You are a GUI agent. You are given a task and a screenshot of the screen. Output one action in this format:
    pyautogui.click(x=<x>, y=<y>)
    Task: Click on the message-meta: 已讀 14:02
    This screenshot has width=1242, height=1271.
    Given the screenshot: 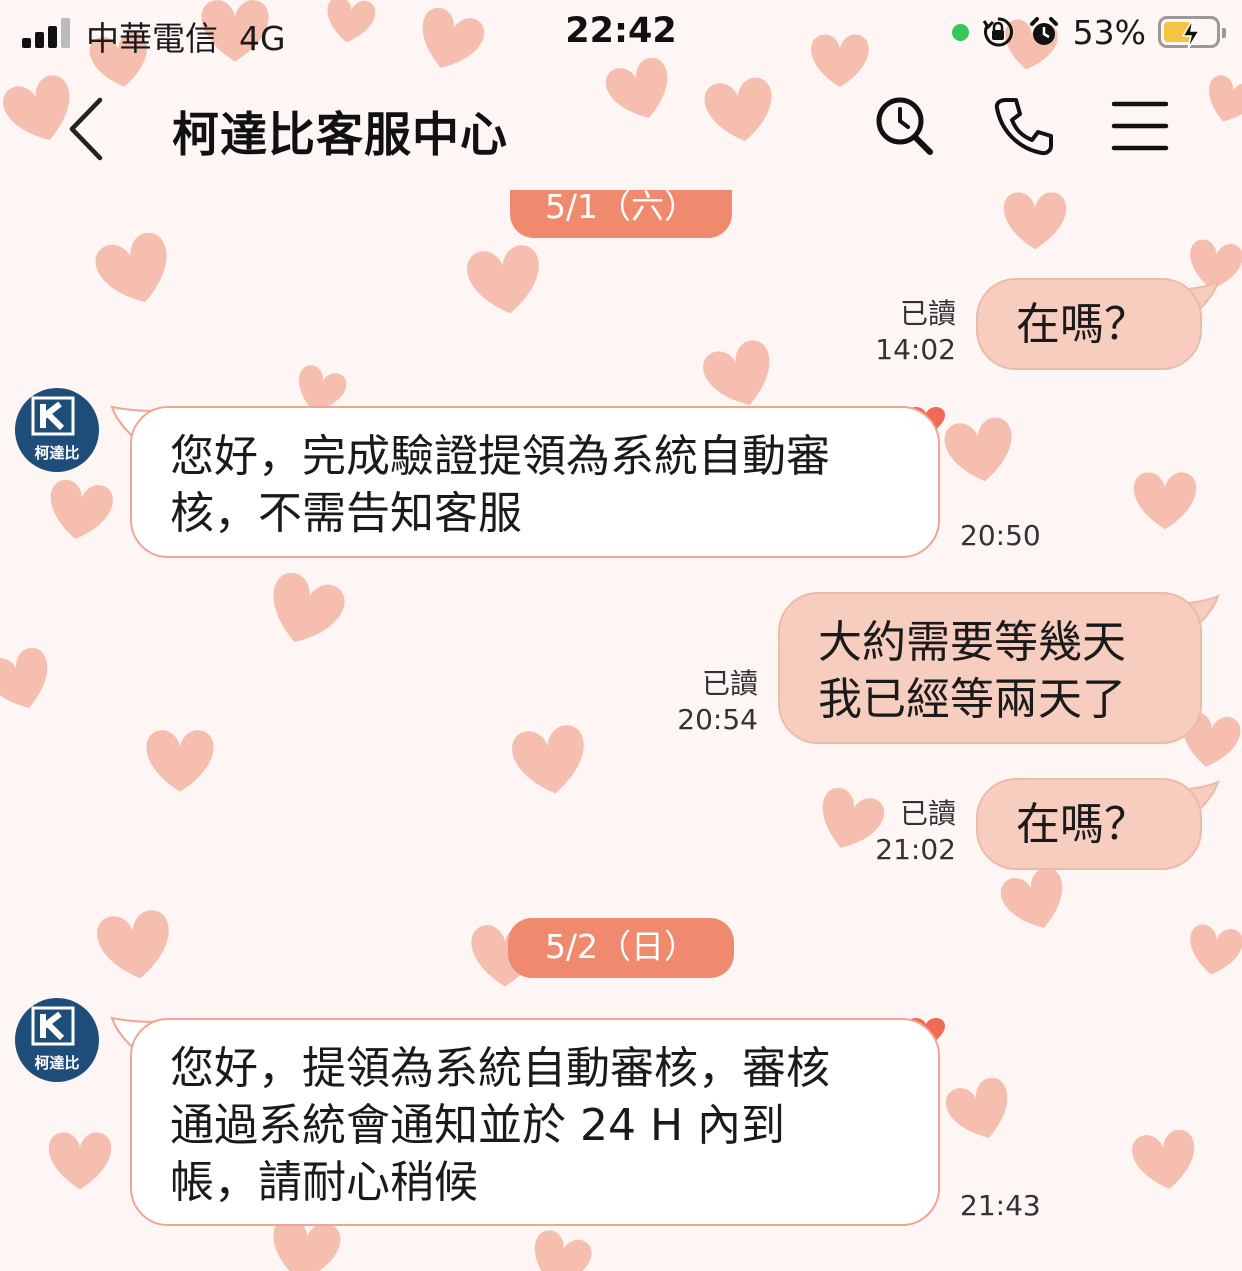 What is the action you would take?
    pyautogui.click(x=898, y=332)
    